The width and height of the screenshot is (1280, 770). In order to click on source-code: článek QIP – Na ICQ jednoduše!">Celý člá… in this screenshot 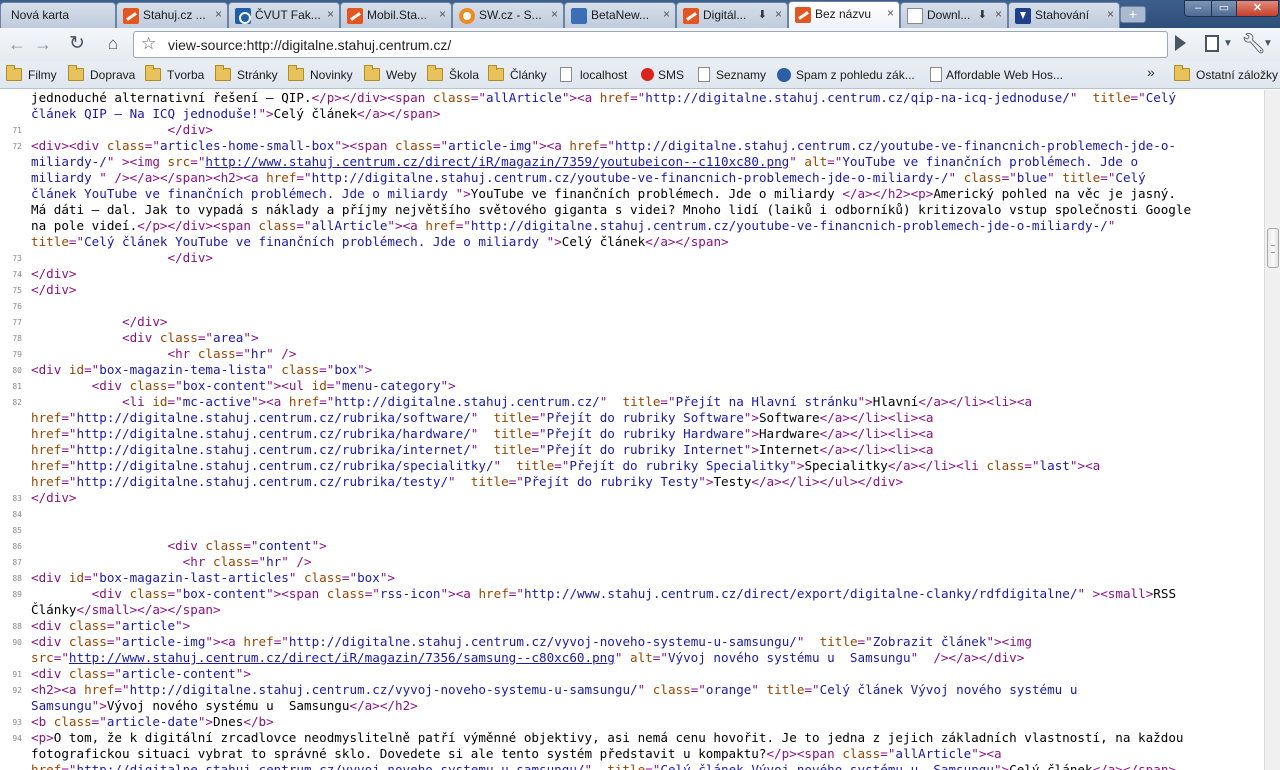, I will do `click(235, 114)`.